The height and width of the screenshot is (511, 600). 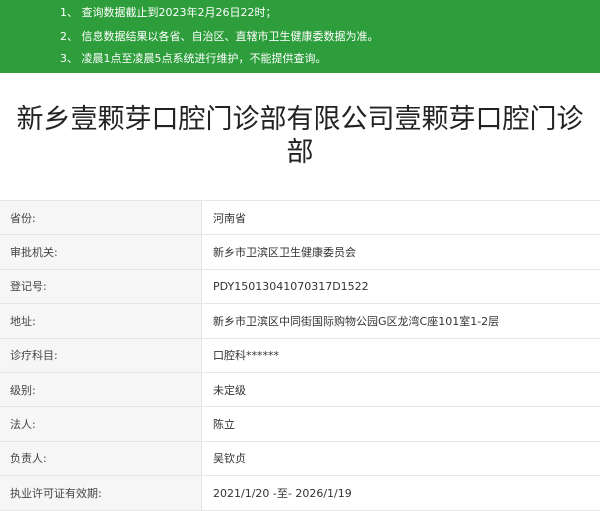 What do you see at coordinates (101, 355) in the screenshot?
I see `row-label: 诊疗科目:` at bounding box center [101, 355].